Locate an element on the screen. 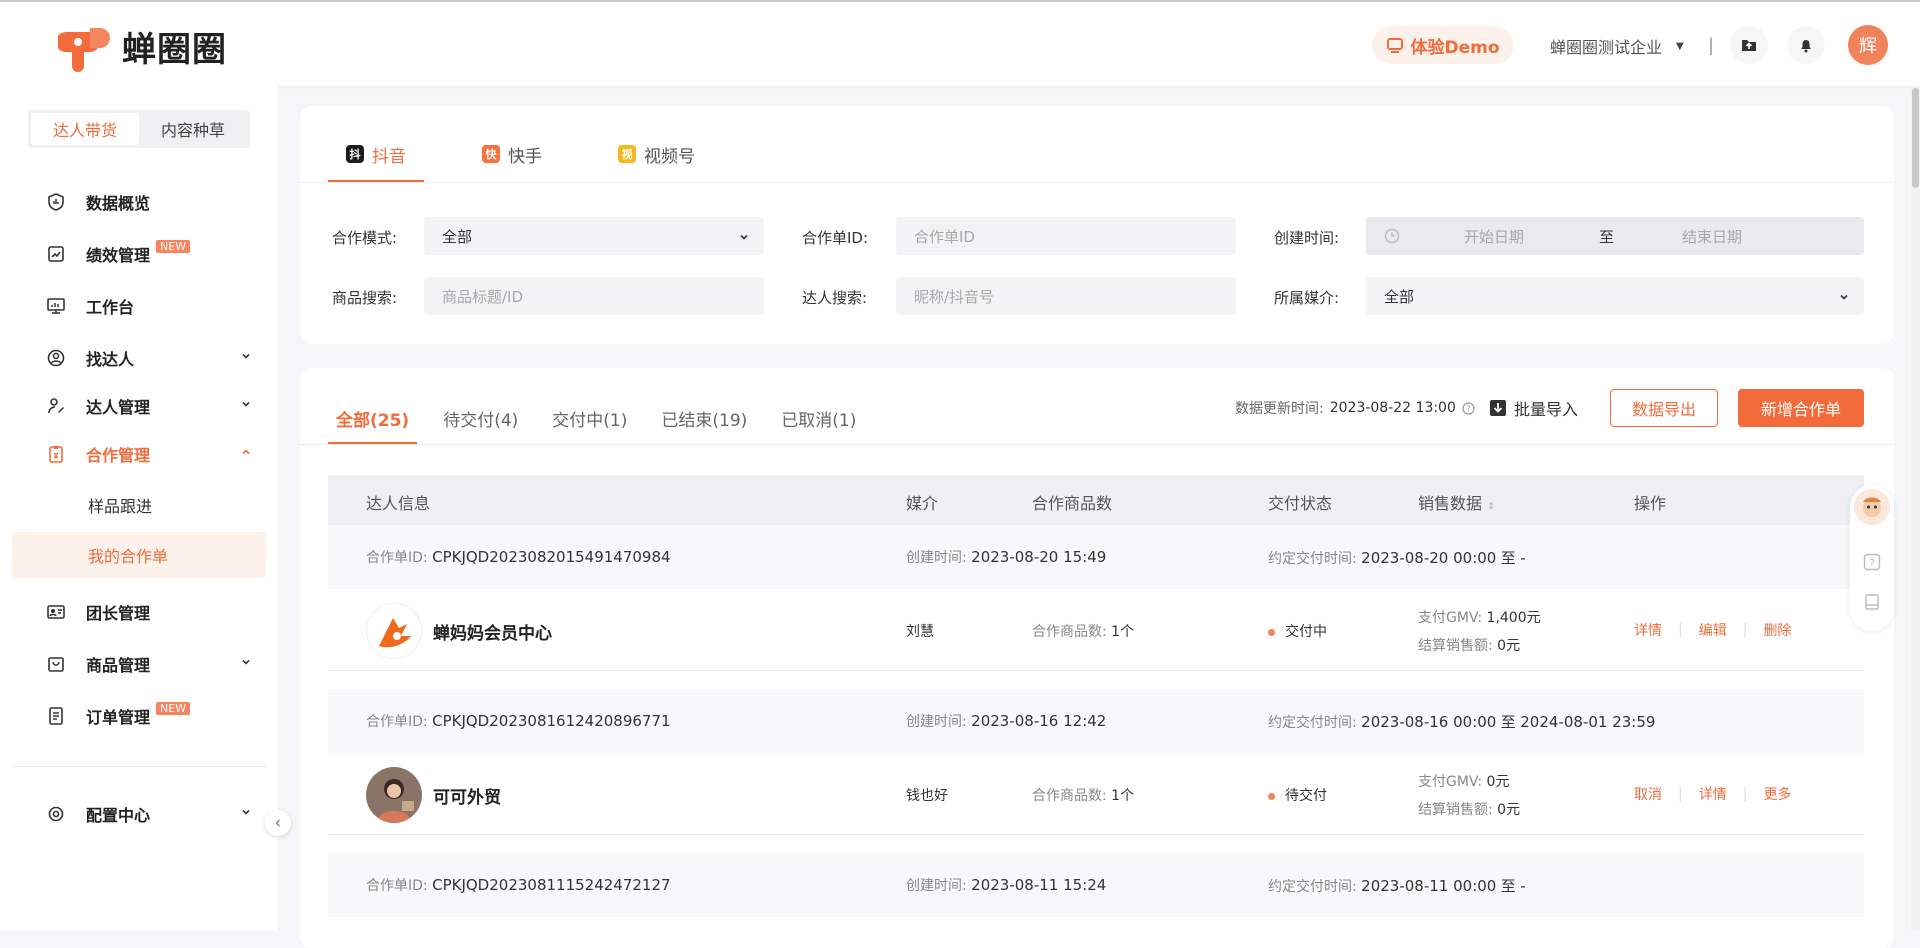  sidebar-item-label: 达人管理 is located at coordinates (118, 407).